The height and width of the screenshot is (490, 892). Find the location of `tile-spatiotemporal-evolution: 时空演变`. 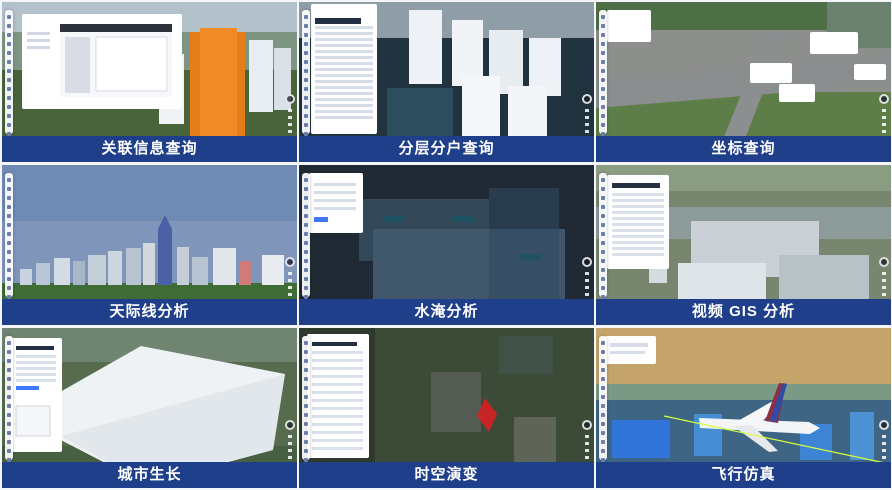

tile-spatiotemporal-evolution: 时空演变 is located at coordinates (446, 408).